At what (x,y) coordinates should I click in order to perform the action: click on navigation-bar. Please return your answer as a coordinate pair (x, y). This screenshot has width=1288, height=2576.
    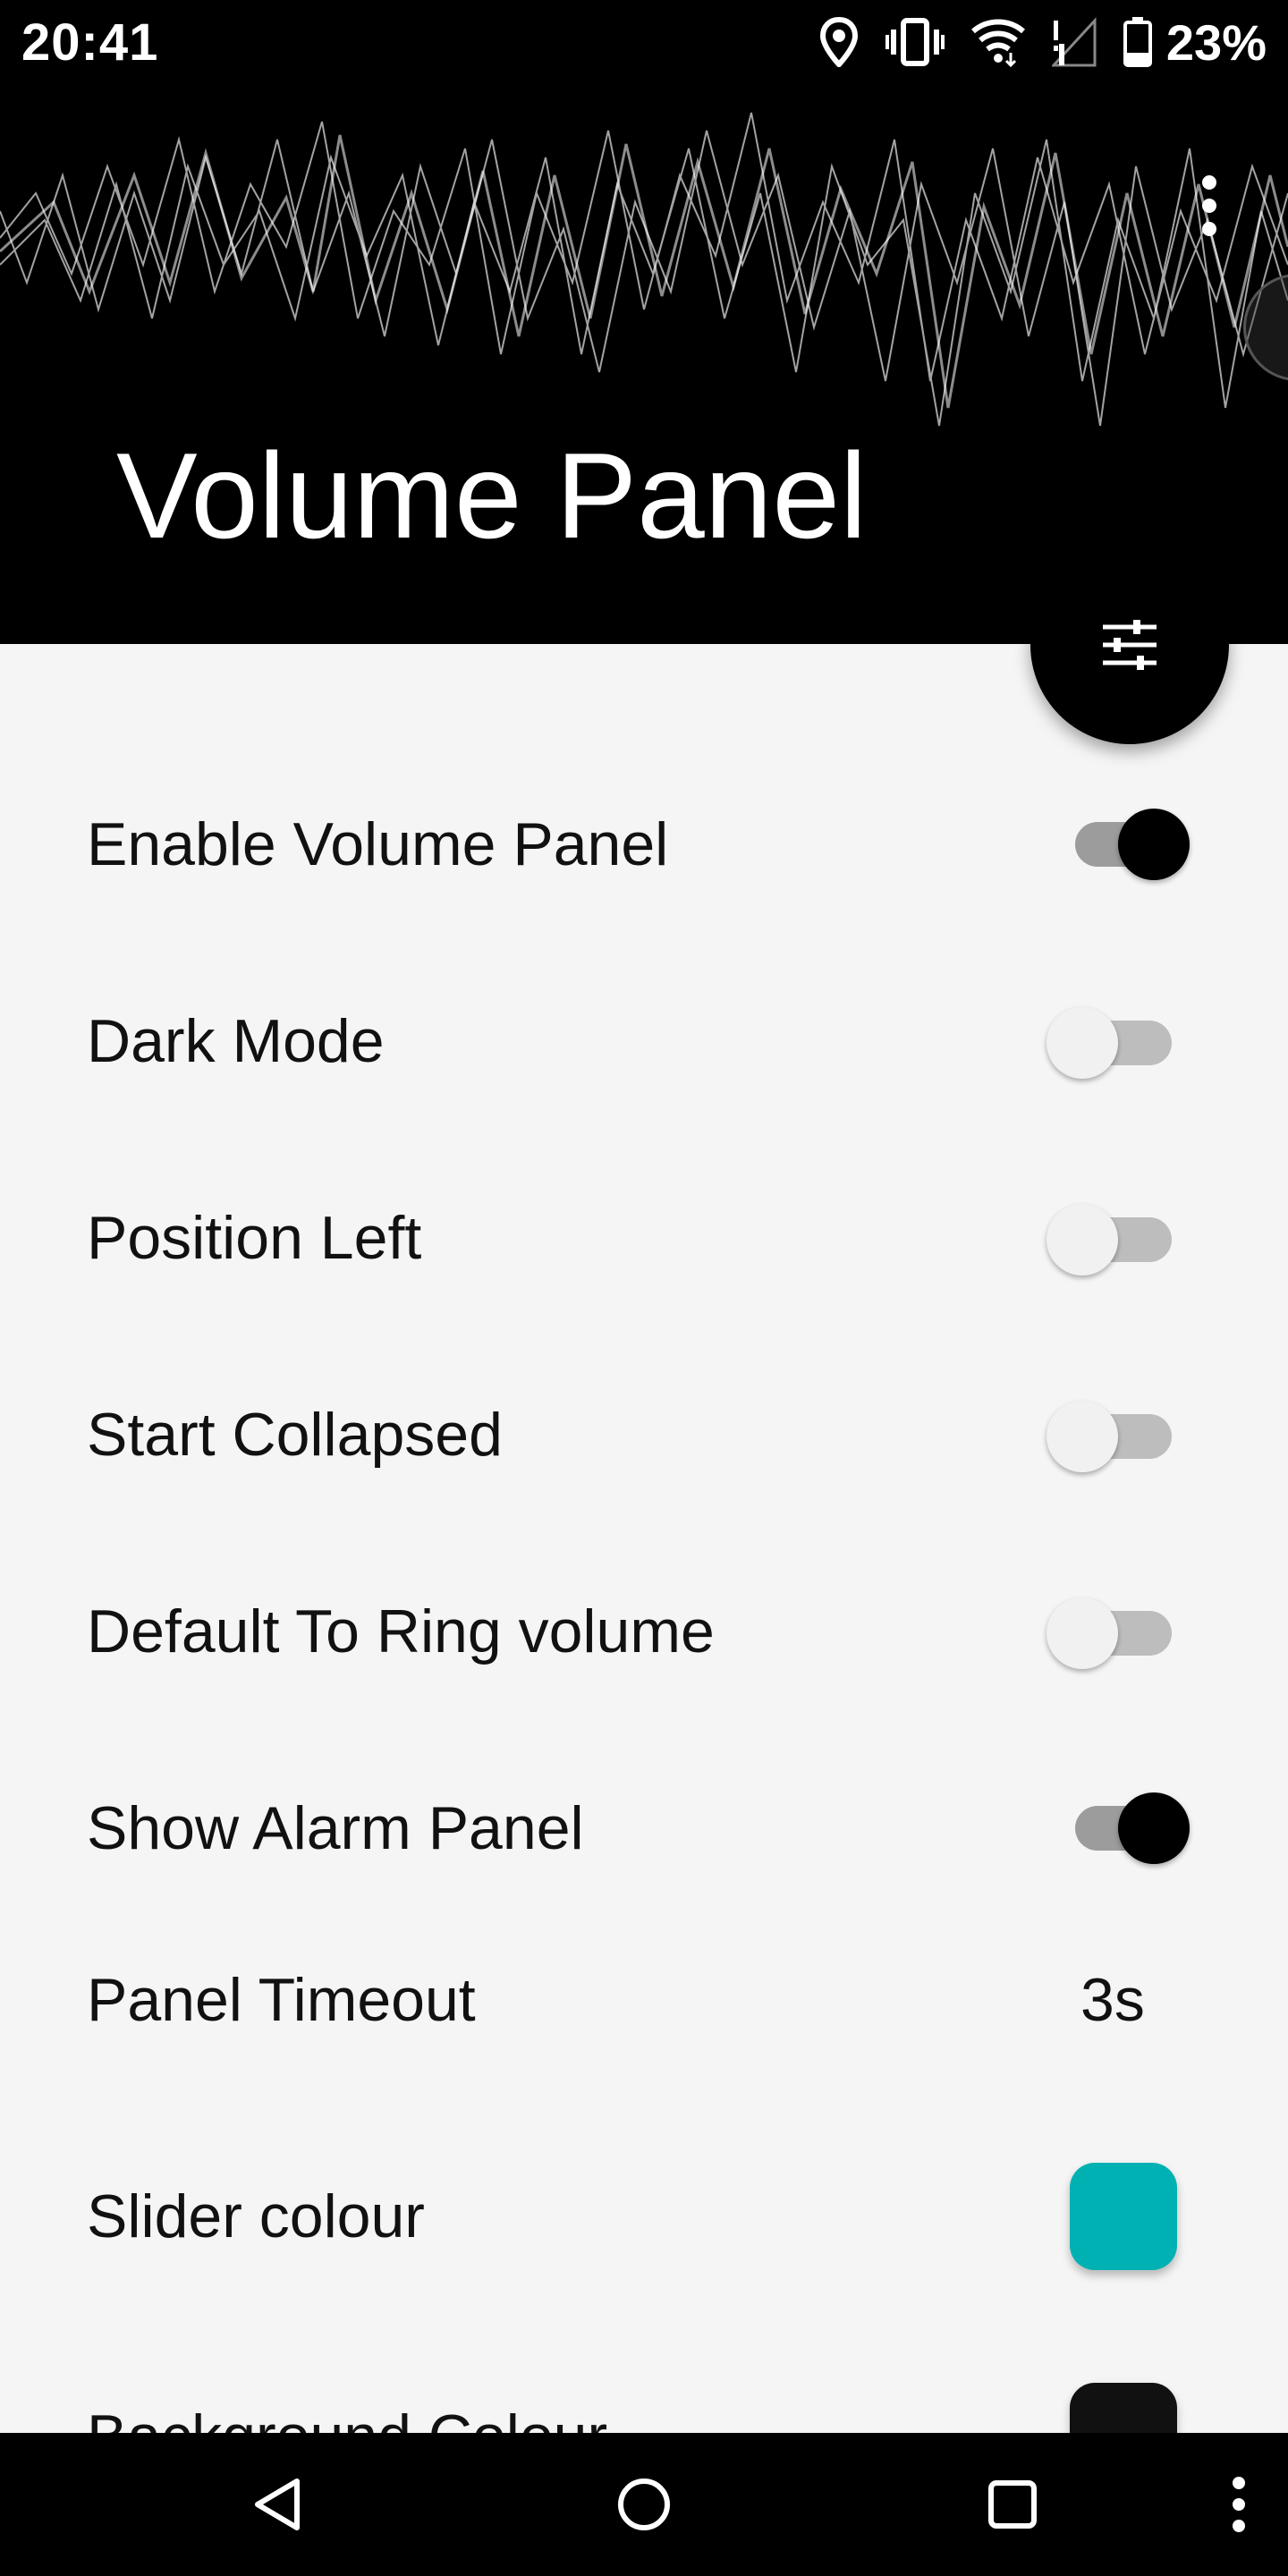
    Looking at the image, I should click on (644, 2504).